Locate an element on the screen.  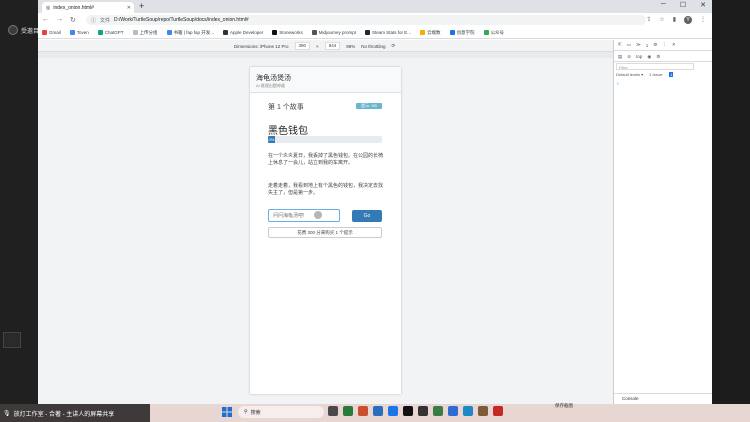
bookmark-item: 上传分组 is located at coordinates (145, 33).